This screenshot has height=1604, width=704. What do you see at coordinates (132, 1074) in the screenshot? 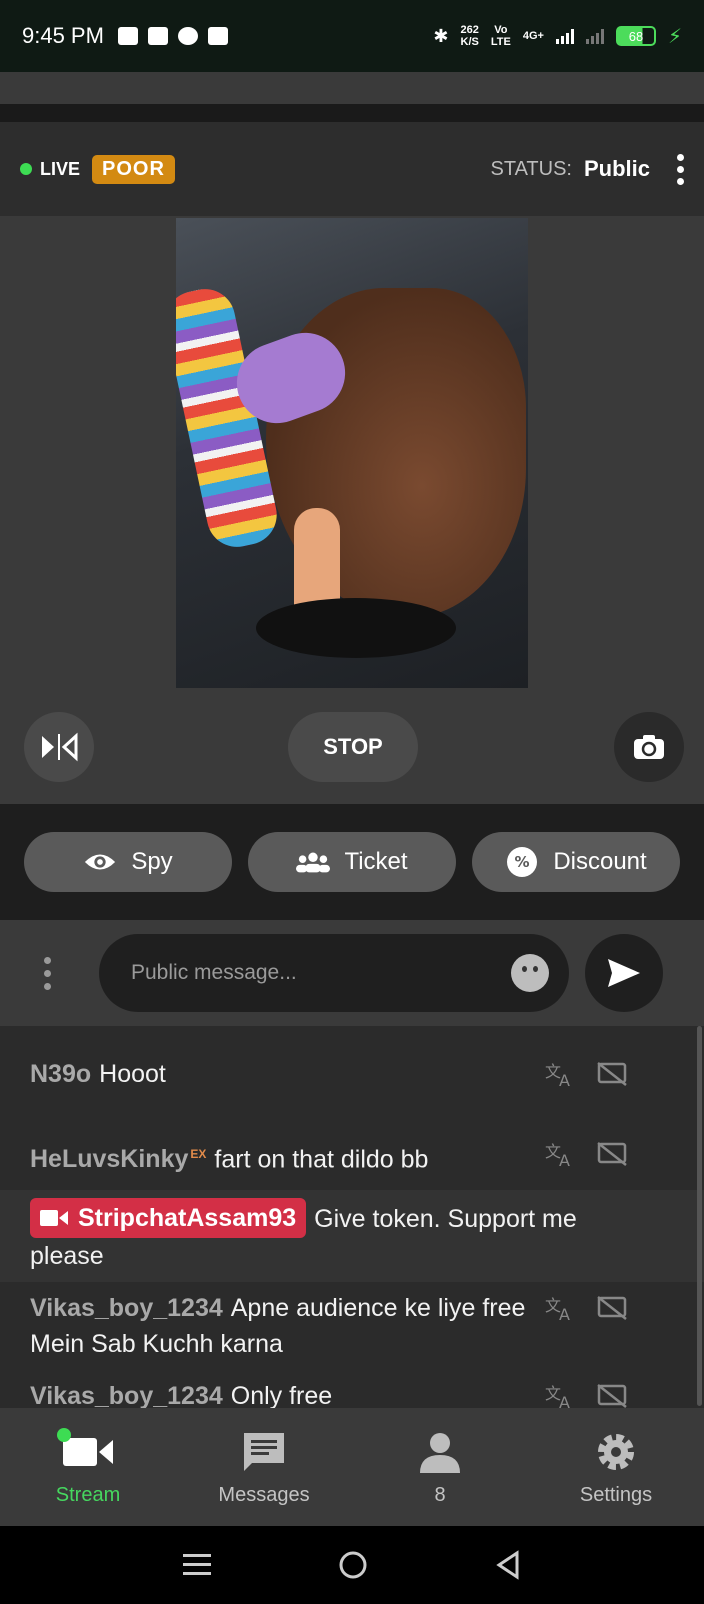
I see `chat-text: Hooot` at bounding box center [132, 1074].